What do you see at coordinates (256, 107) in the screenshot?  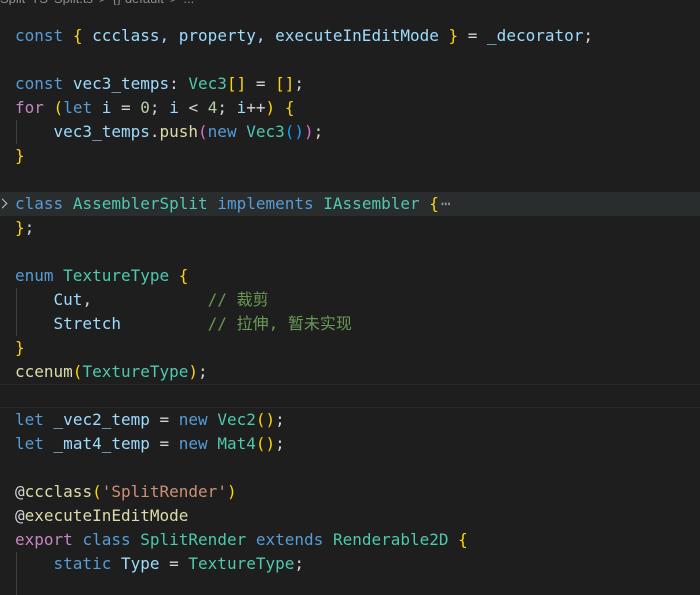 I see `code-token: ++` at bounding box center [256, 107].